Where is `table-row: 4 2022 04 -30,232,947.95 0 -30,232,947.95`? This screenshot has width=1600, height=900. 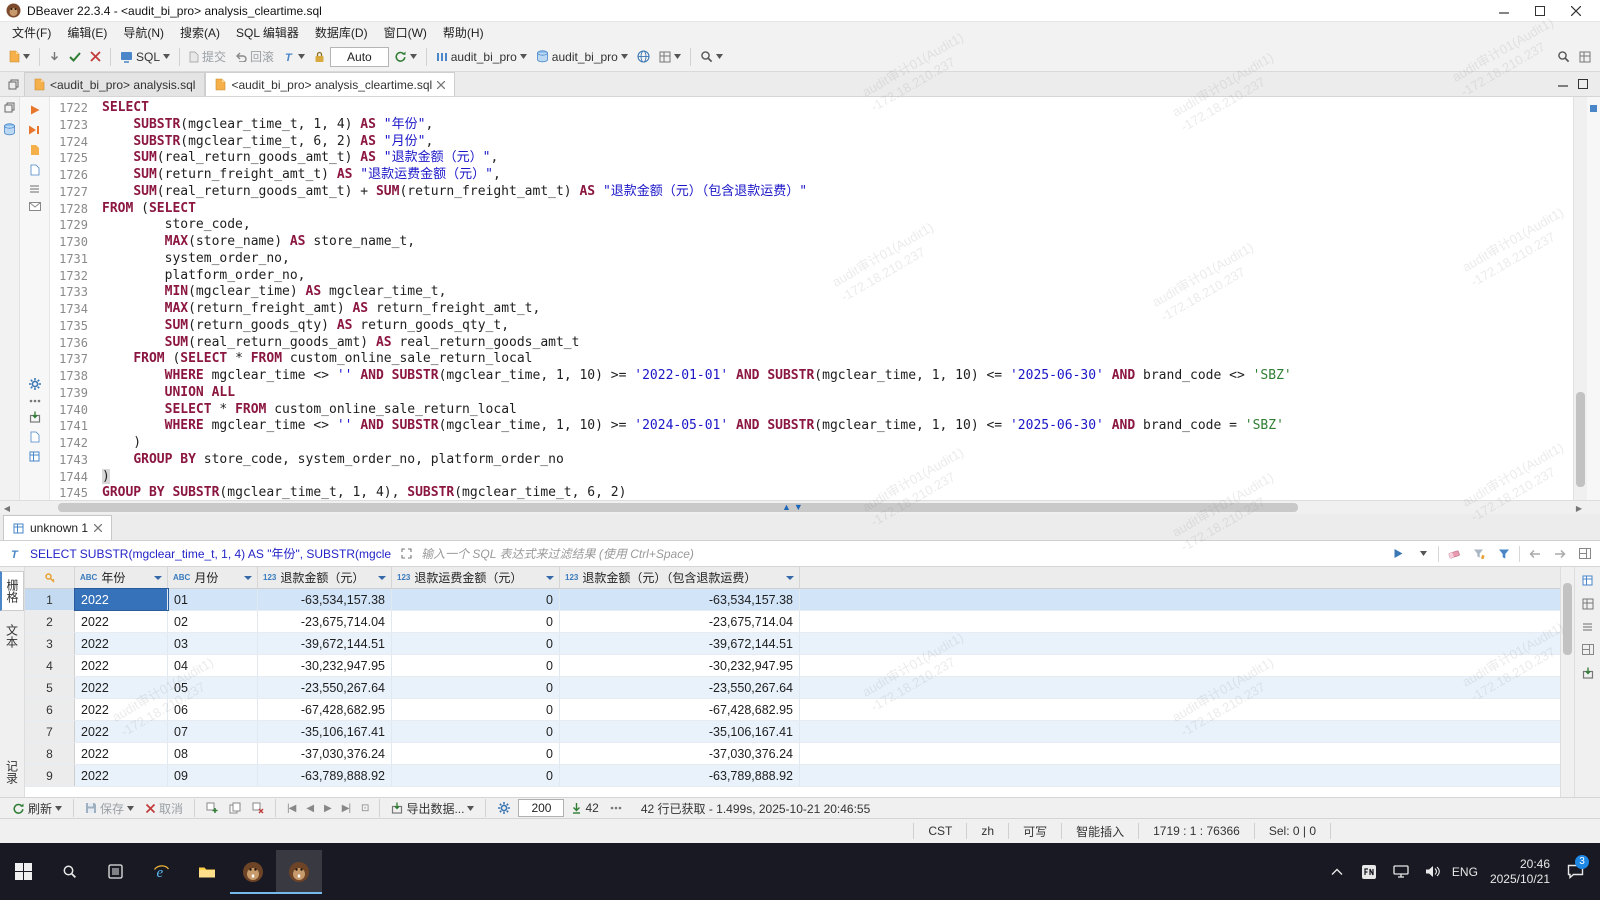
table-row: 4 2022 04 -30,232,947.95 0 -30,232,947.95 is located at coordinates (792, 666).